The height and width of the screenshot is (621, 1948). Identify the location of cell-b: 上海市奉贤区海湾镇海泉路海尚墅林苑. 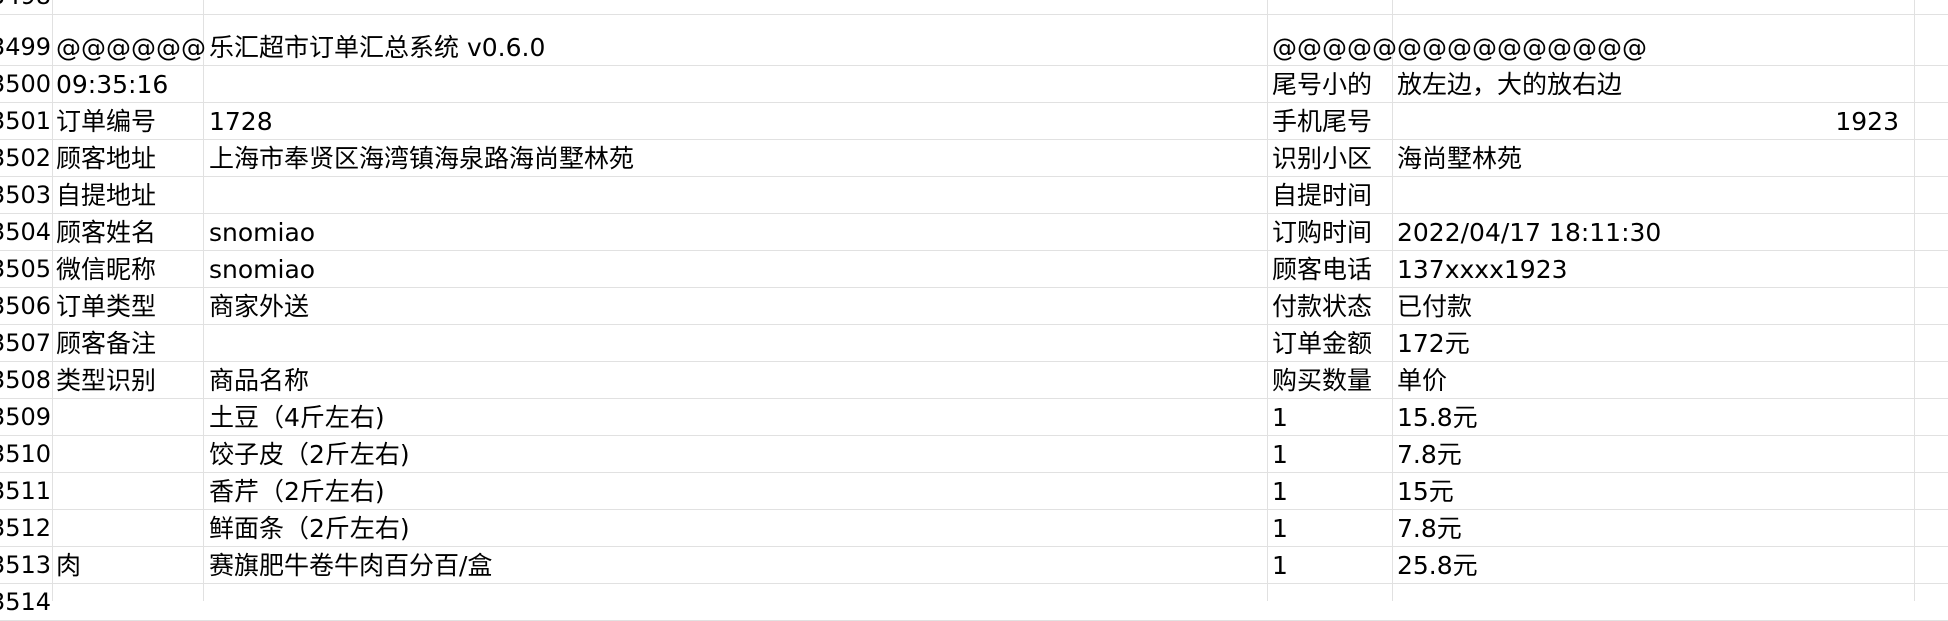
(736, 158).